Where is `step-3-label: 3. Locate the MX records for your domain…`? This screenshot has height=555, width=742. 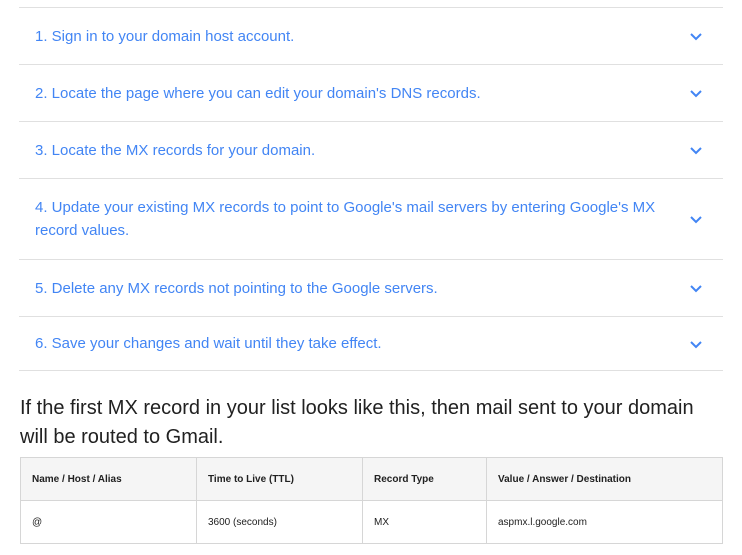 step-3-label: 3. Locate the MX records for your domain… is located at coordinates (342, 150).